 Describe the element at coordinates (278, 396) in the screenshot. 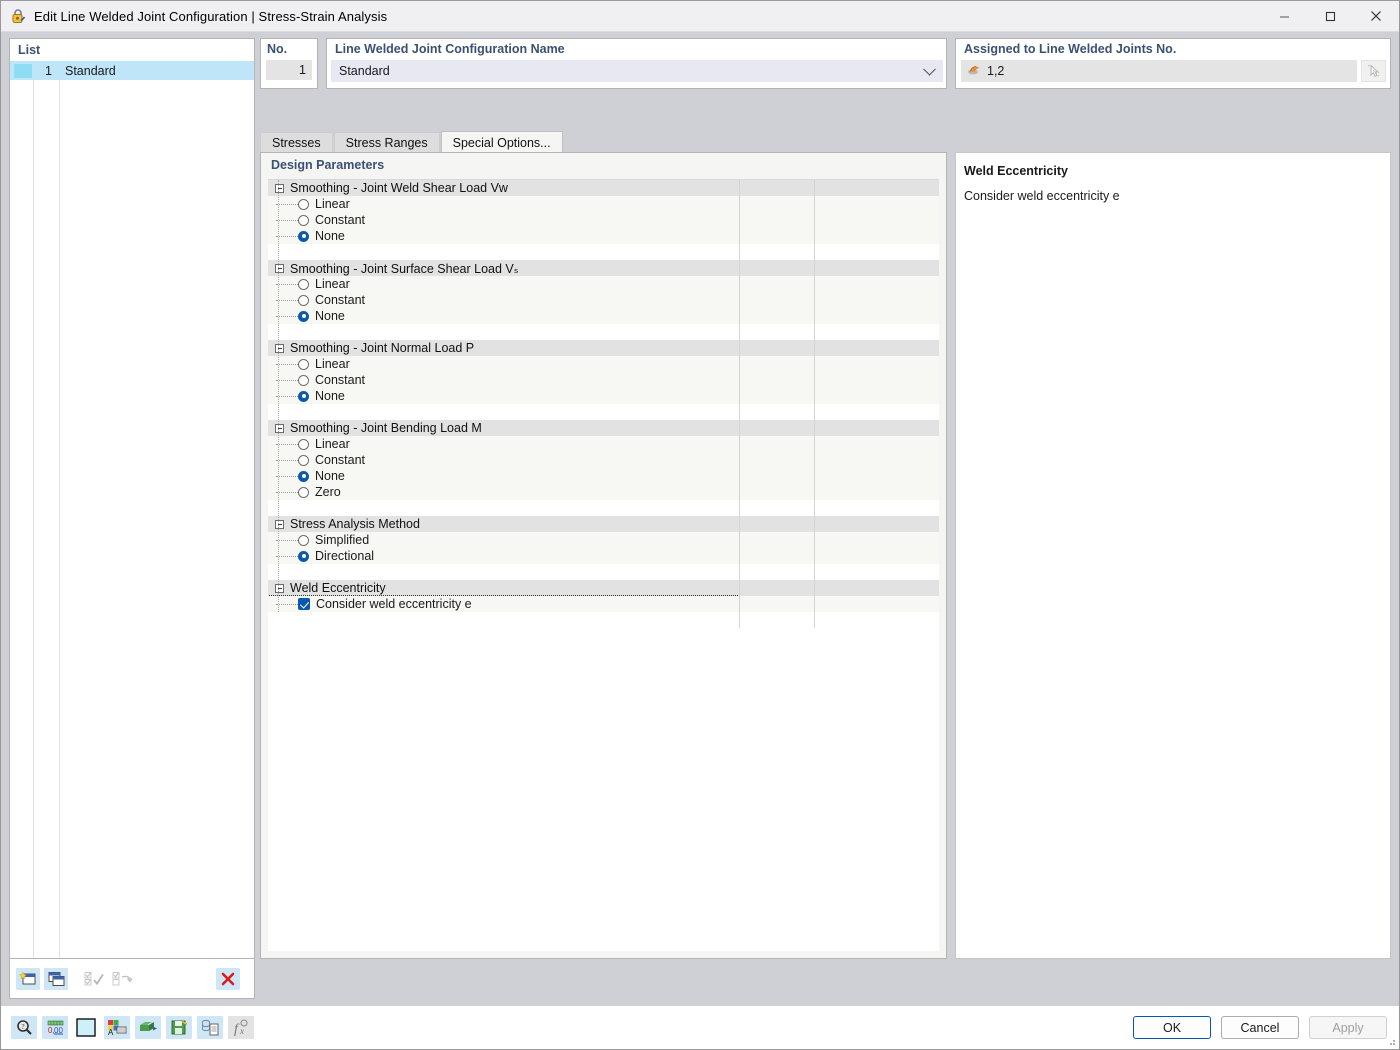

I see `tree-guide-line` at that location.